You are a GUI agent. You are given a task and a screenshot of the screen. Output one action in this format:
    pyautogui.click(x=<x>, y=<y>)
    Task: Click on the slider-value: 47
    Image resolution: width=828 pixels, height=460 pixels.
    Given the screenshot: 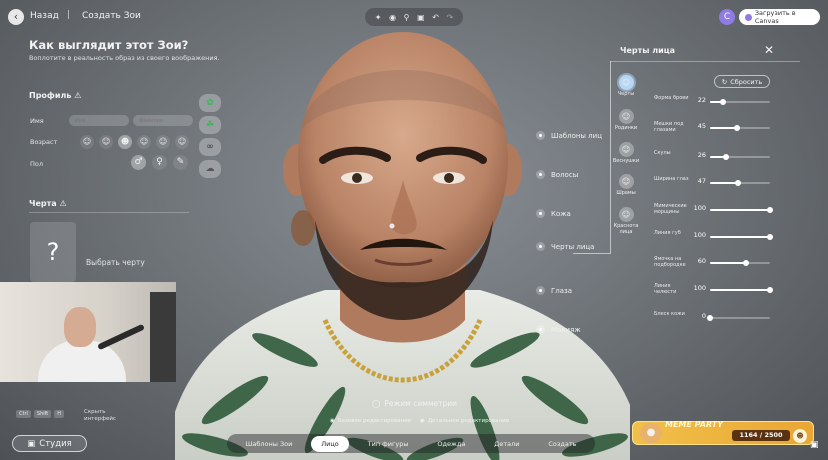 What is the action you would take?
    pyautogui.click(x=701, y=181)
    